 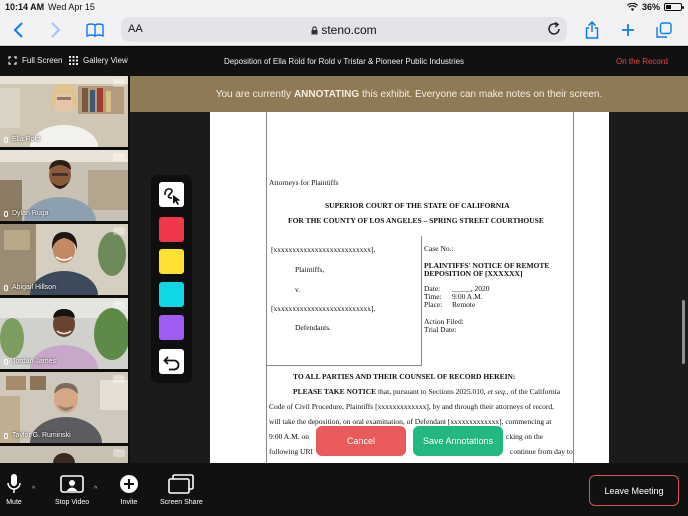 I want to click on caption-box, so click(x=344, y=301).